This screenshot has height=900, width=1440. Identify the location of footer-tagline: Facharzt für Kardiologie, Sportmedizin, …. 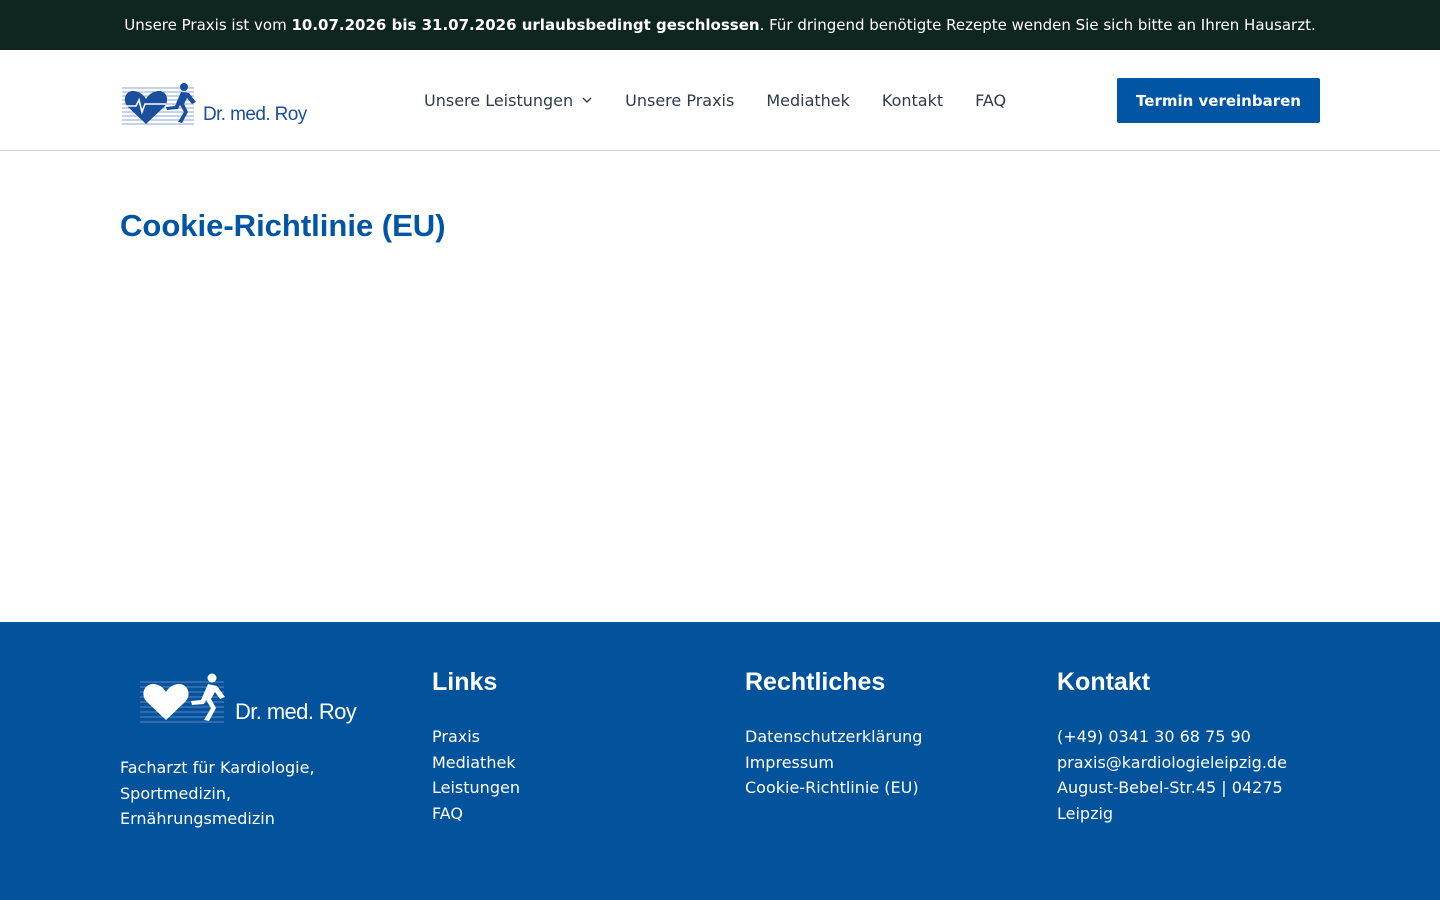
(217, 793).